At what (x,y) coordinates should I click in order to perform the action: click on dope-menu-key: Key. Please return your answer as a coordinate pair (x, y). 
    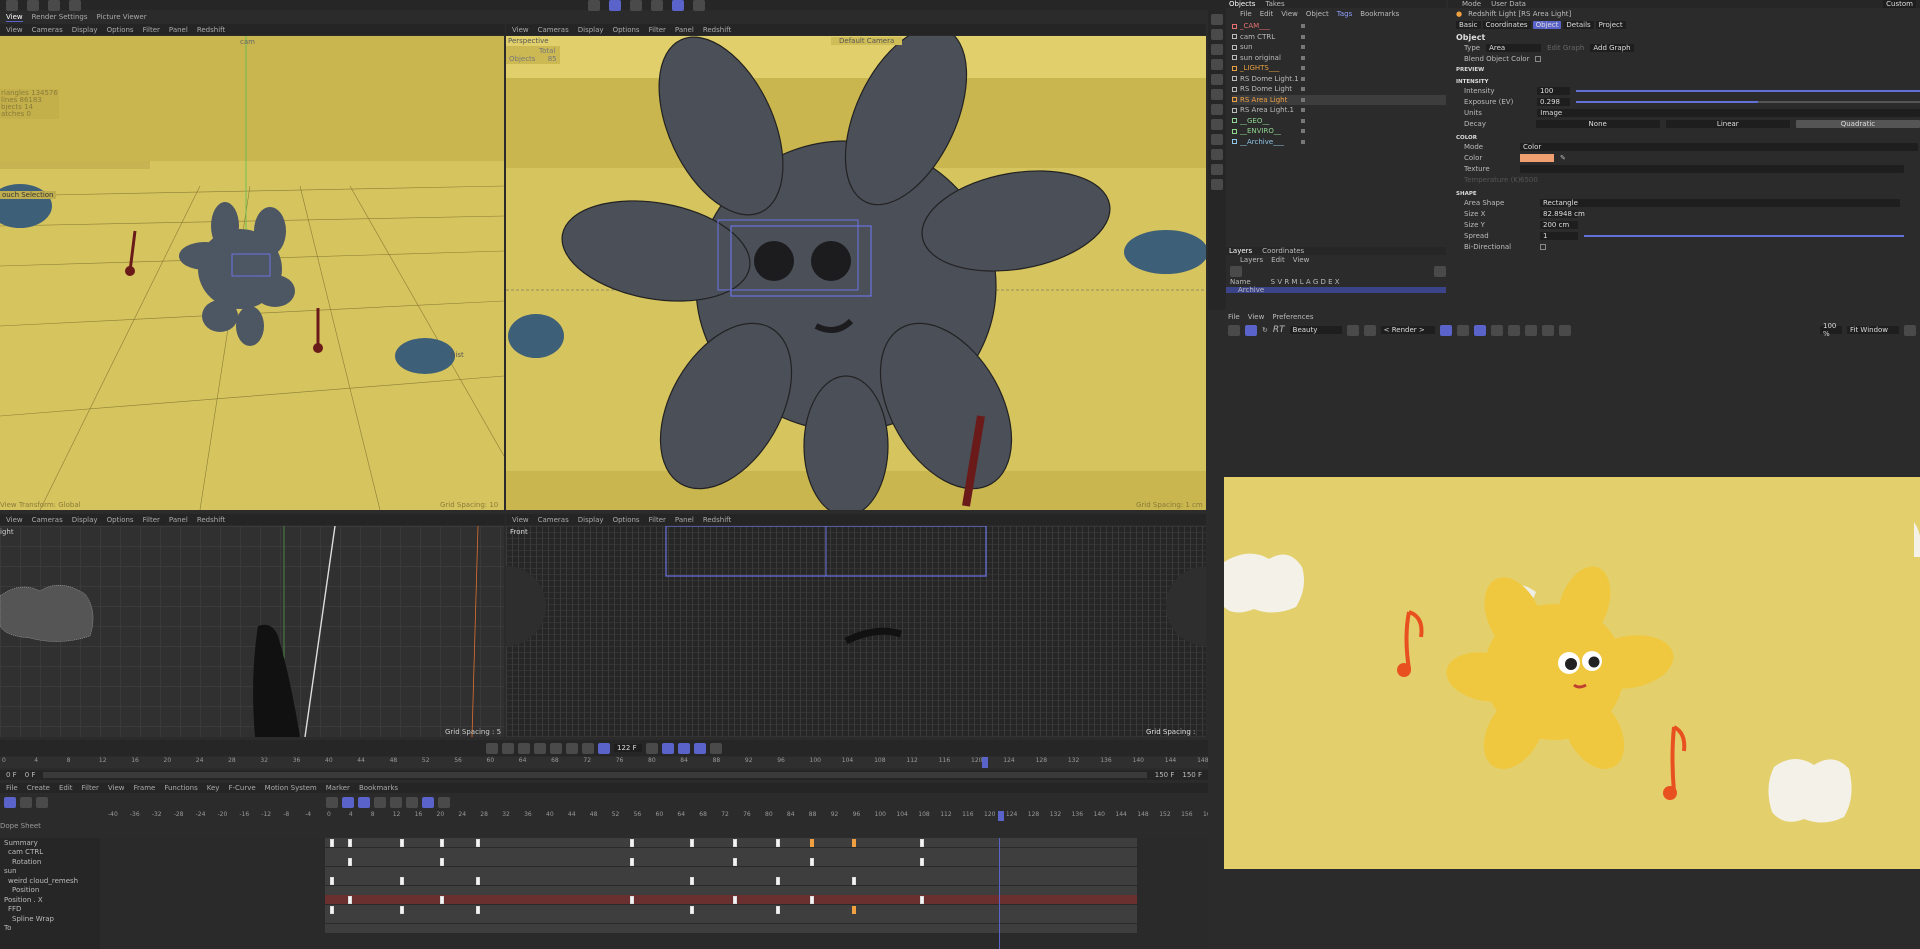
    Looking at the image, I should click on (213, 788).